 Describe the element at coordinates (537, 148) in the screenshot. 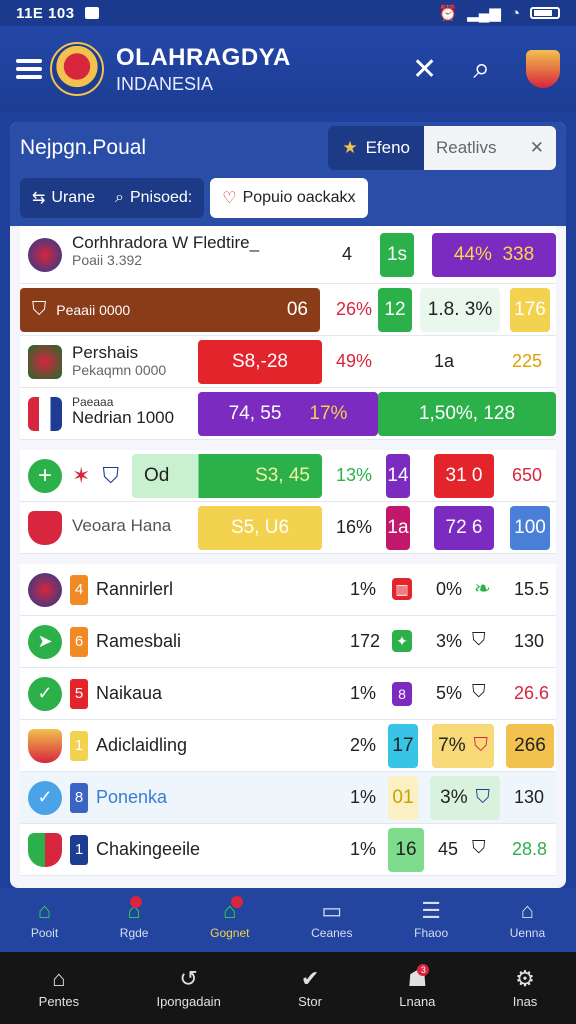

I see `clear-icon: ✕` at that location.